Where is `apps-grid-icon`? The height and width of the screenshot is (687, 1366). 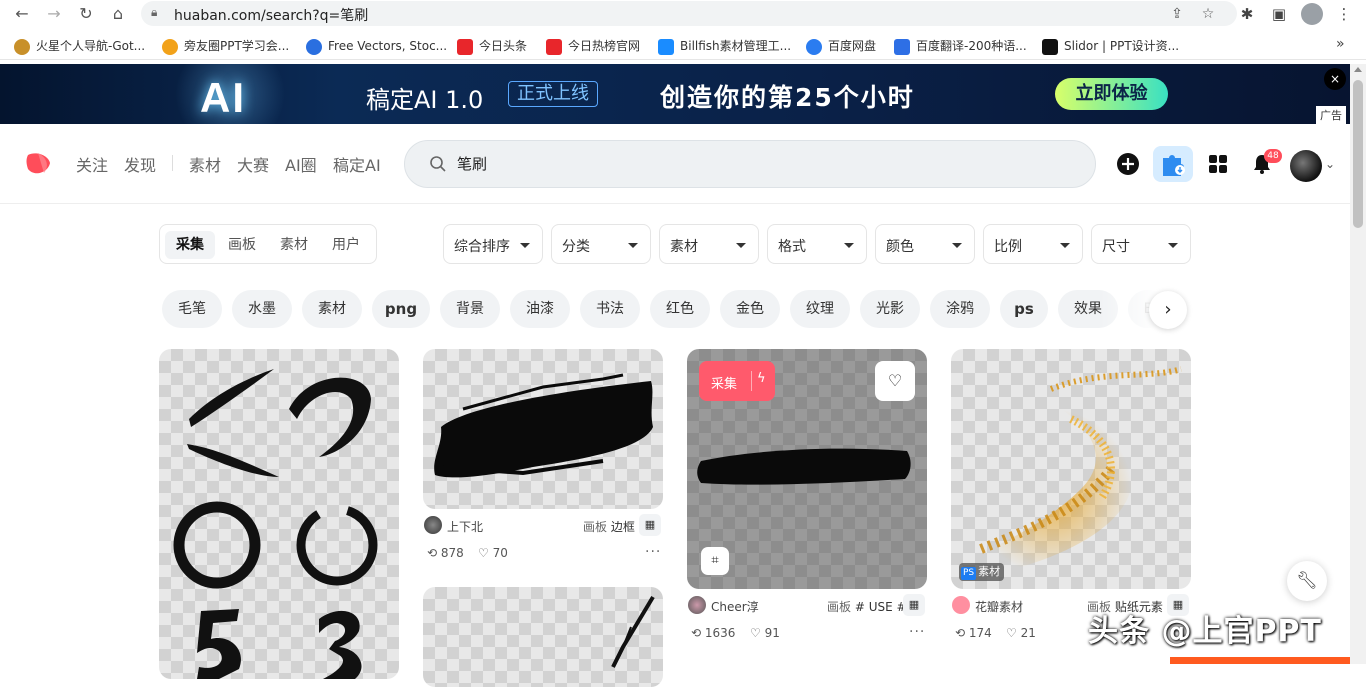 apps-grid-icon is located at coordinates (1218, 164).